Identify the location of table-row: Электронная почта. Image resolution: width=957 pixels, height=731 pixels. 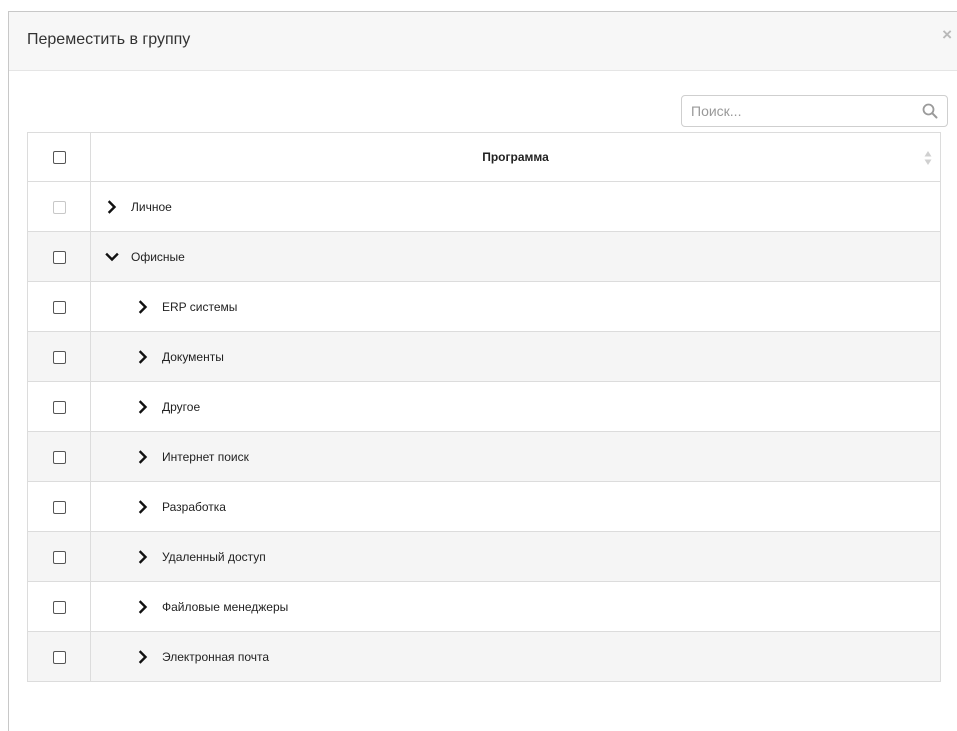
(484, 656).